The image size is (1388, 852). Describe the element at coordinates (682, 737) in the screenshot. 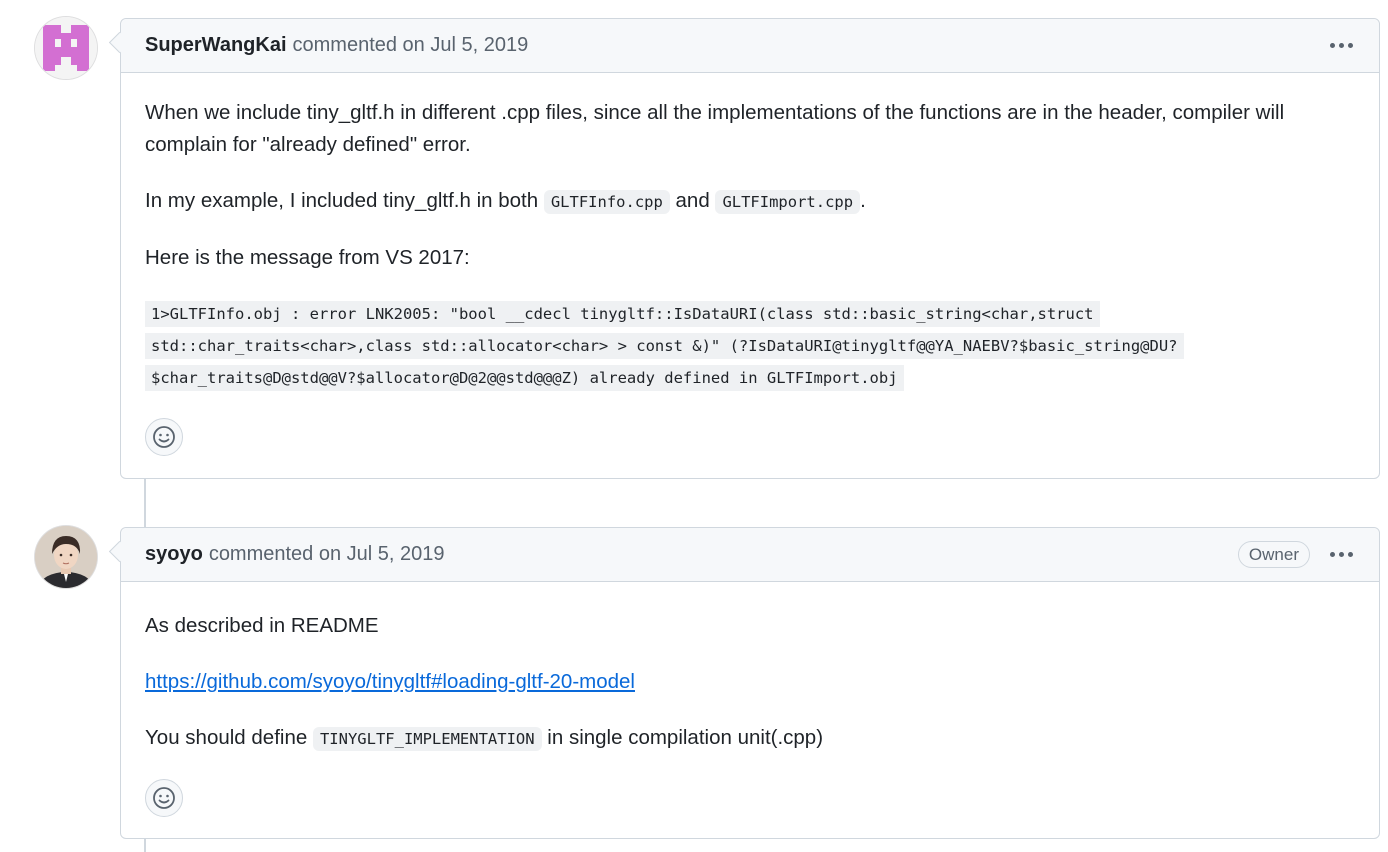

I see `text-fragment: in single compilation unit(.cpp)` at that location.